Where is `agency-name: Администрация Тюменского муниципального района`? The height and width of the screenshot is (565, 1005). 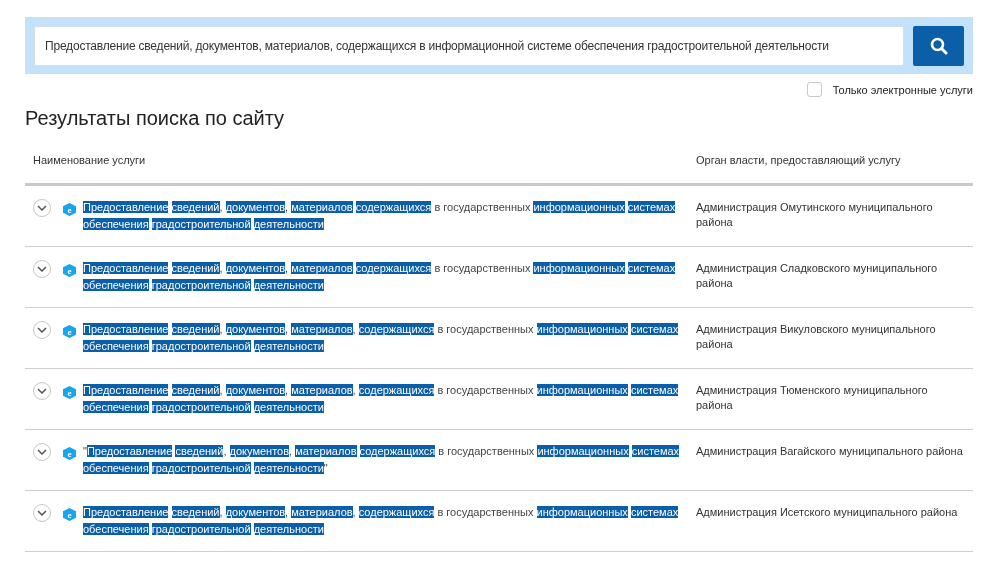
agency-name: Администрация Тюменского муниципального района is located at coordinates (812, 398).